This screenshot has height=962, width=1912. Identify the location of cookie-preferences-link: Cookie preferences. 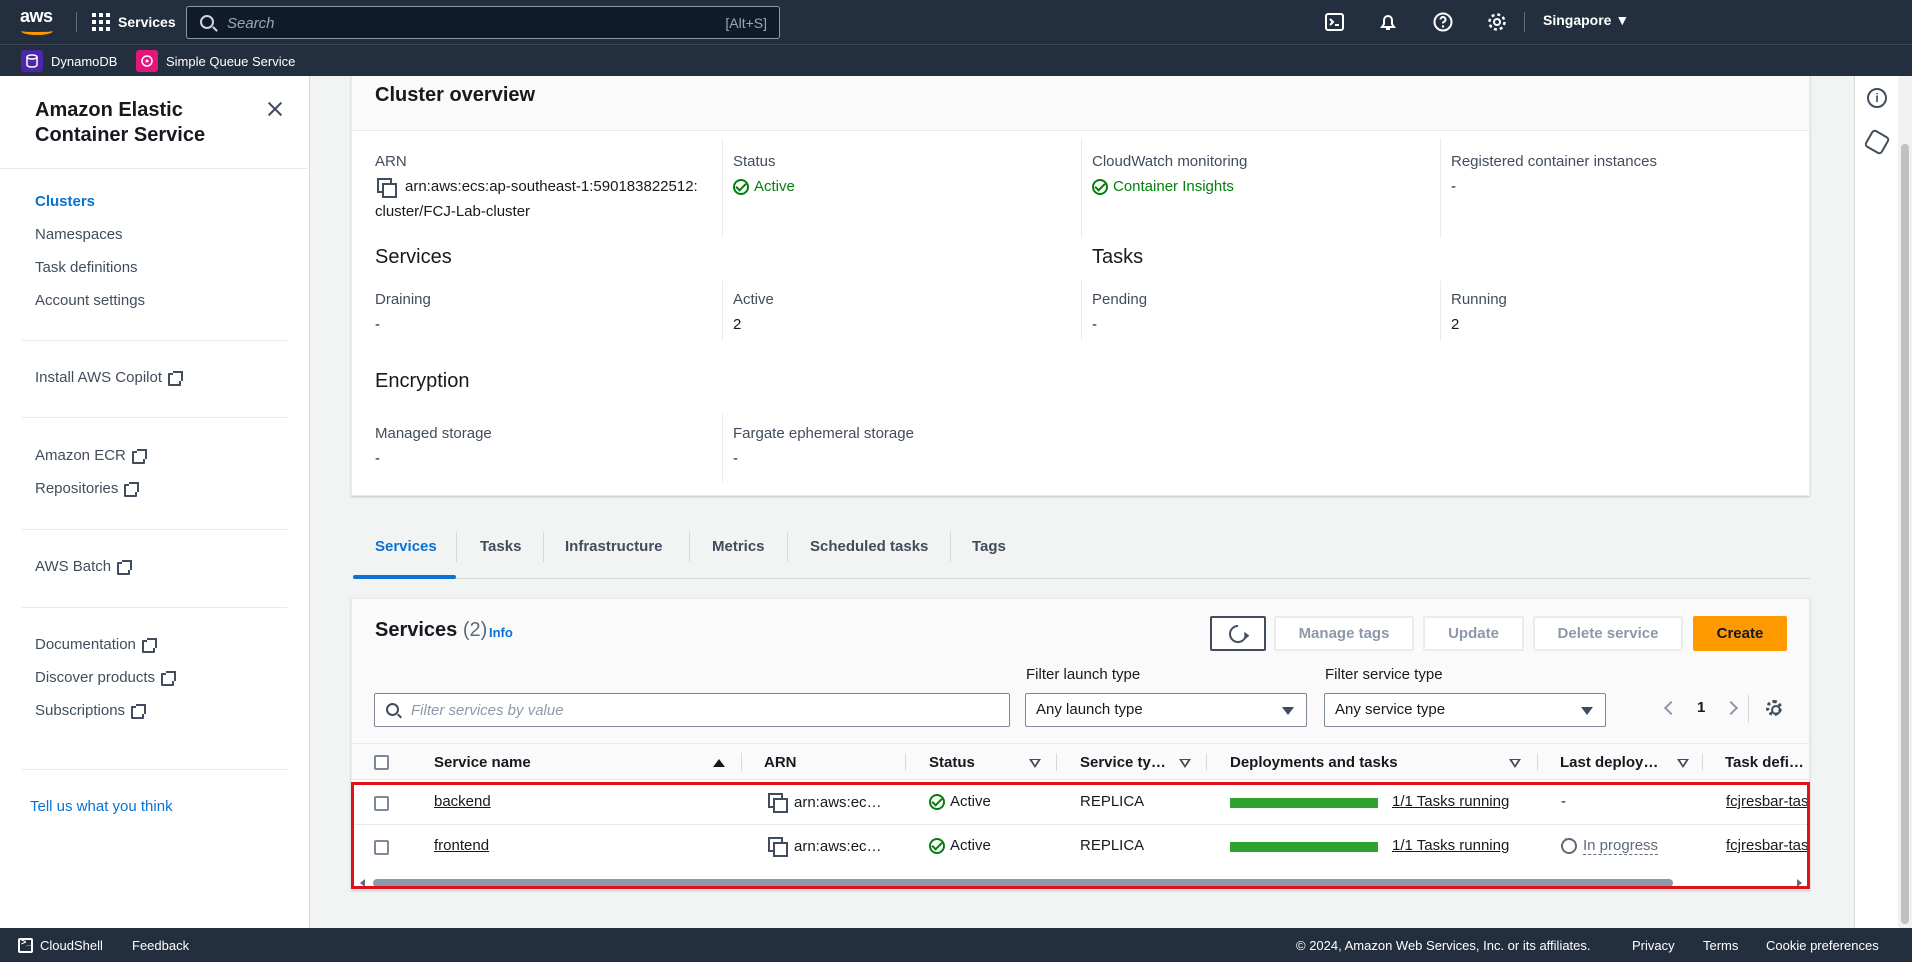
(1822, 945).